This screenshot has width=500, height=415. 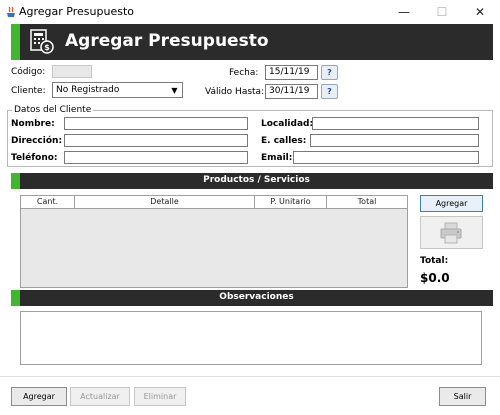 What do you see at coordinates (72, 71) in the screenshot?
I see `codigo-field` at bounding box center [72, 71].